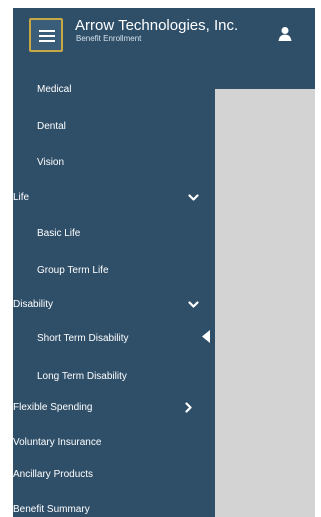 The image size is (321, 517). I want to click on sidebar-item-disability: Disability, so click(114, 305).